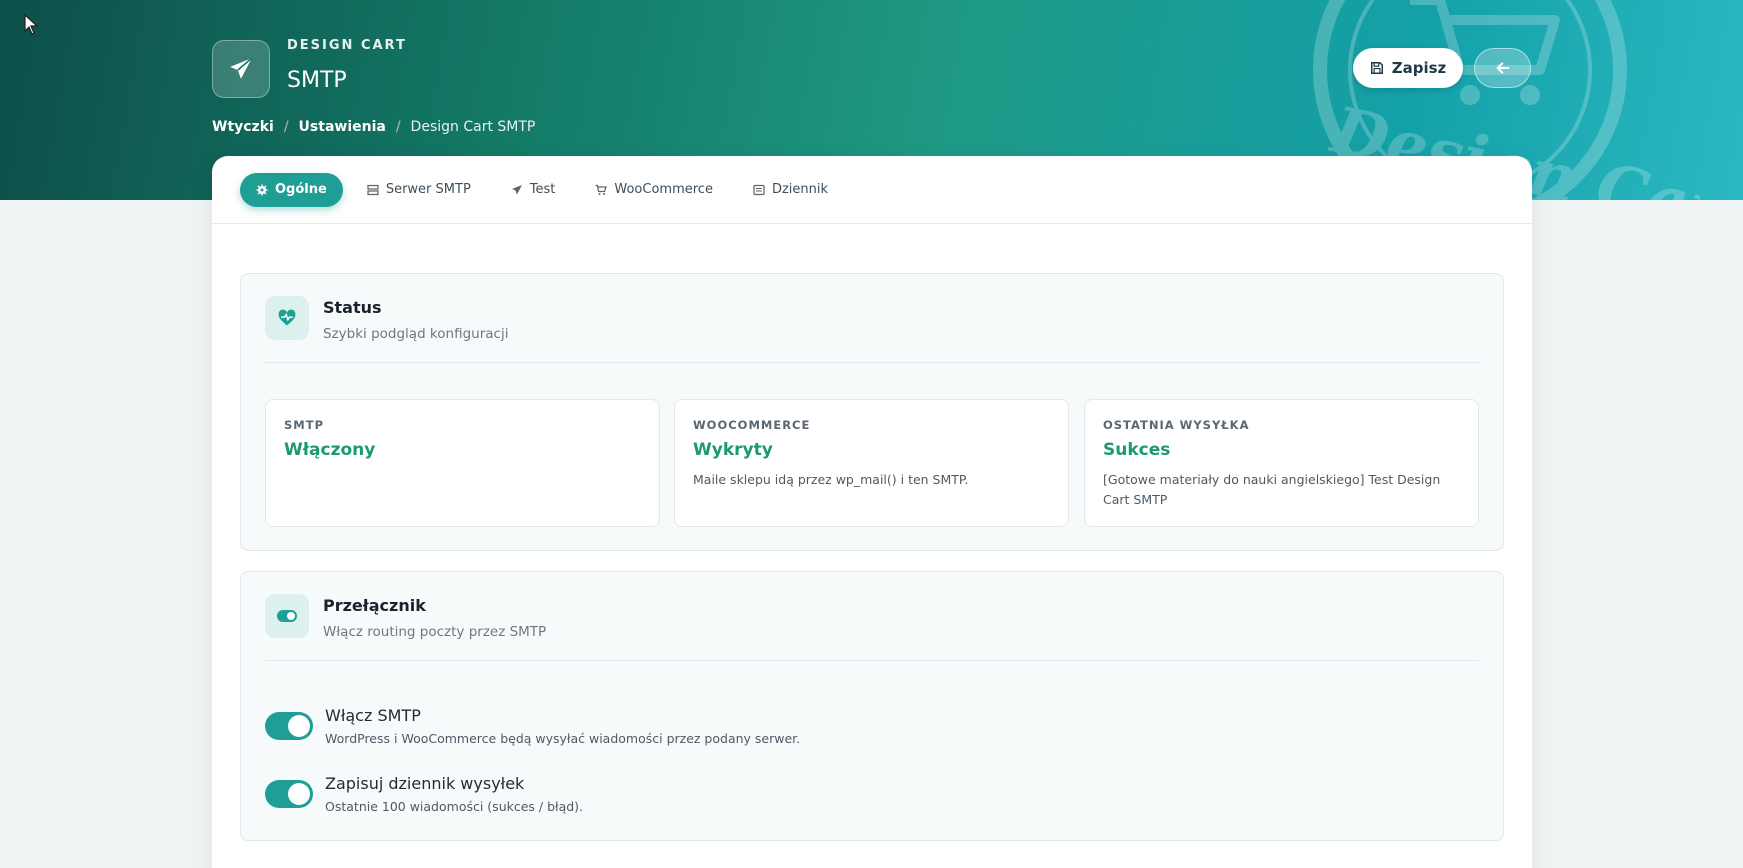 This screenshot has width=1743, height=868. What do you see at coordinates (352, 307) in the screenshot?
I see `section-title: Status` at bounding box center [352, 307].